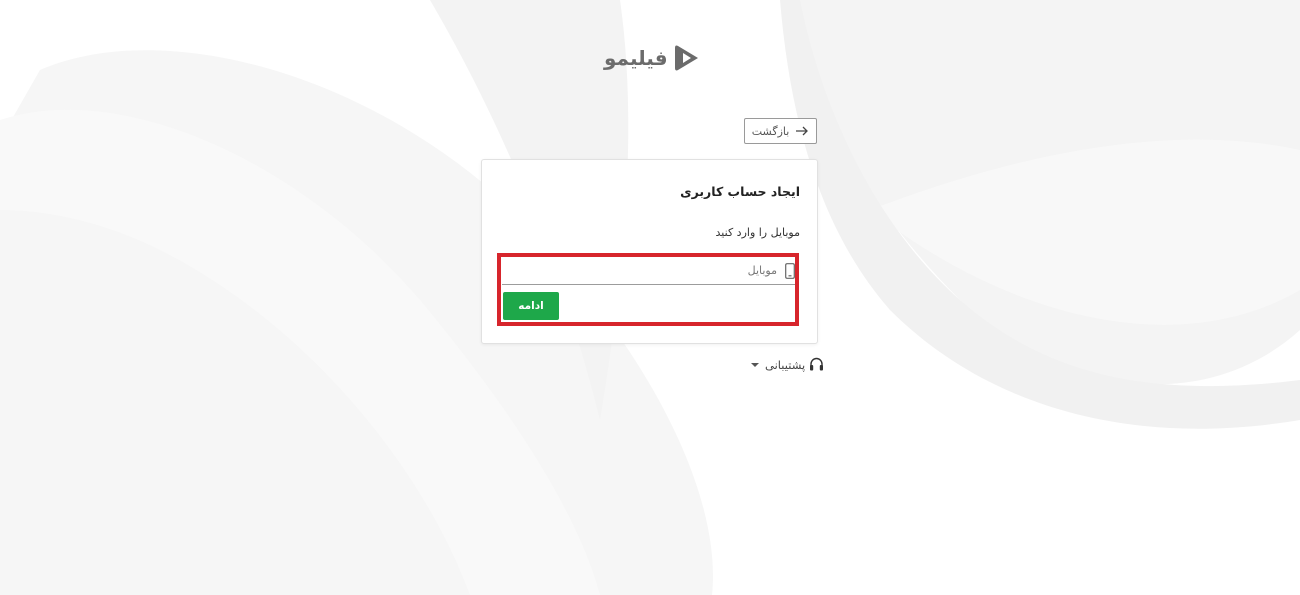 Image resolution: width=1300 pixels, height=595 pixels. I want to click on arrow-right-icon, so click(802, 131).